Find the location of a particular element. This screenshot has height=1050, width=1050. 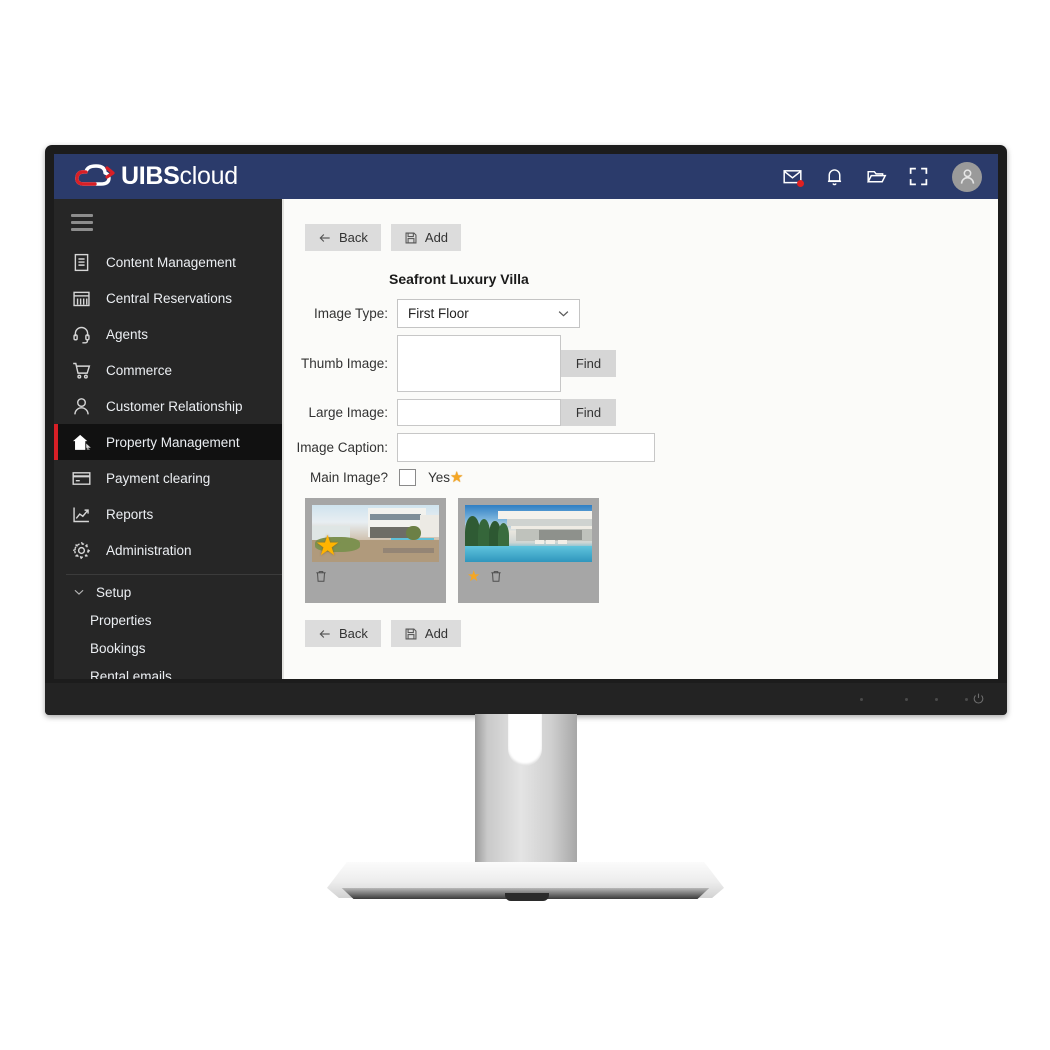

sidebar-divider is located at coordinates (174, 574).